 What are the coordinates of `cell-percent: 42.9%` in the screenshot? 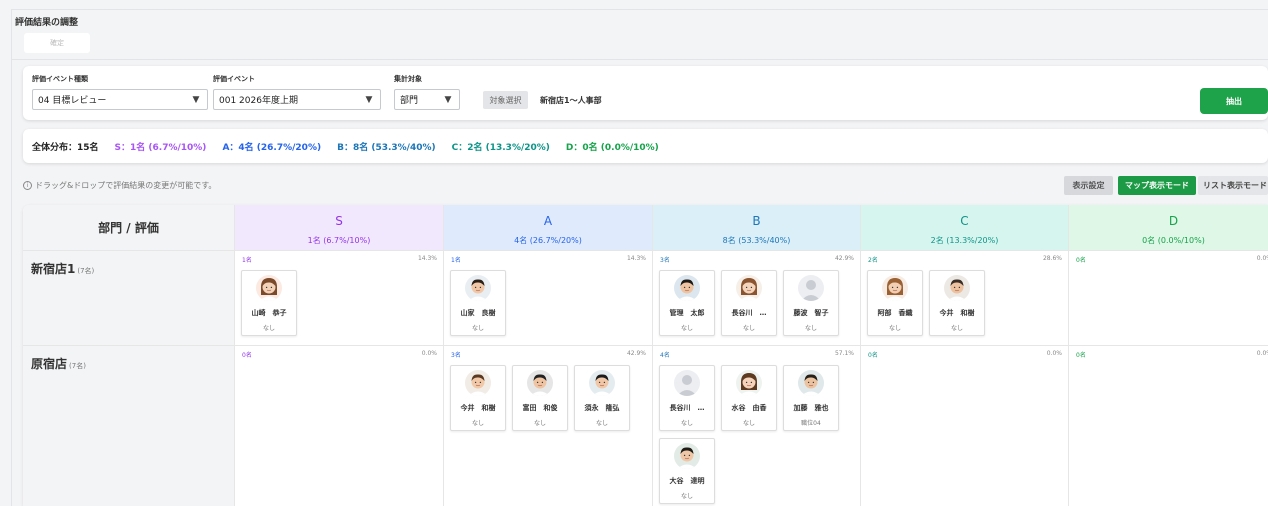 It's located at (636, 353).